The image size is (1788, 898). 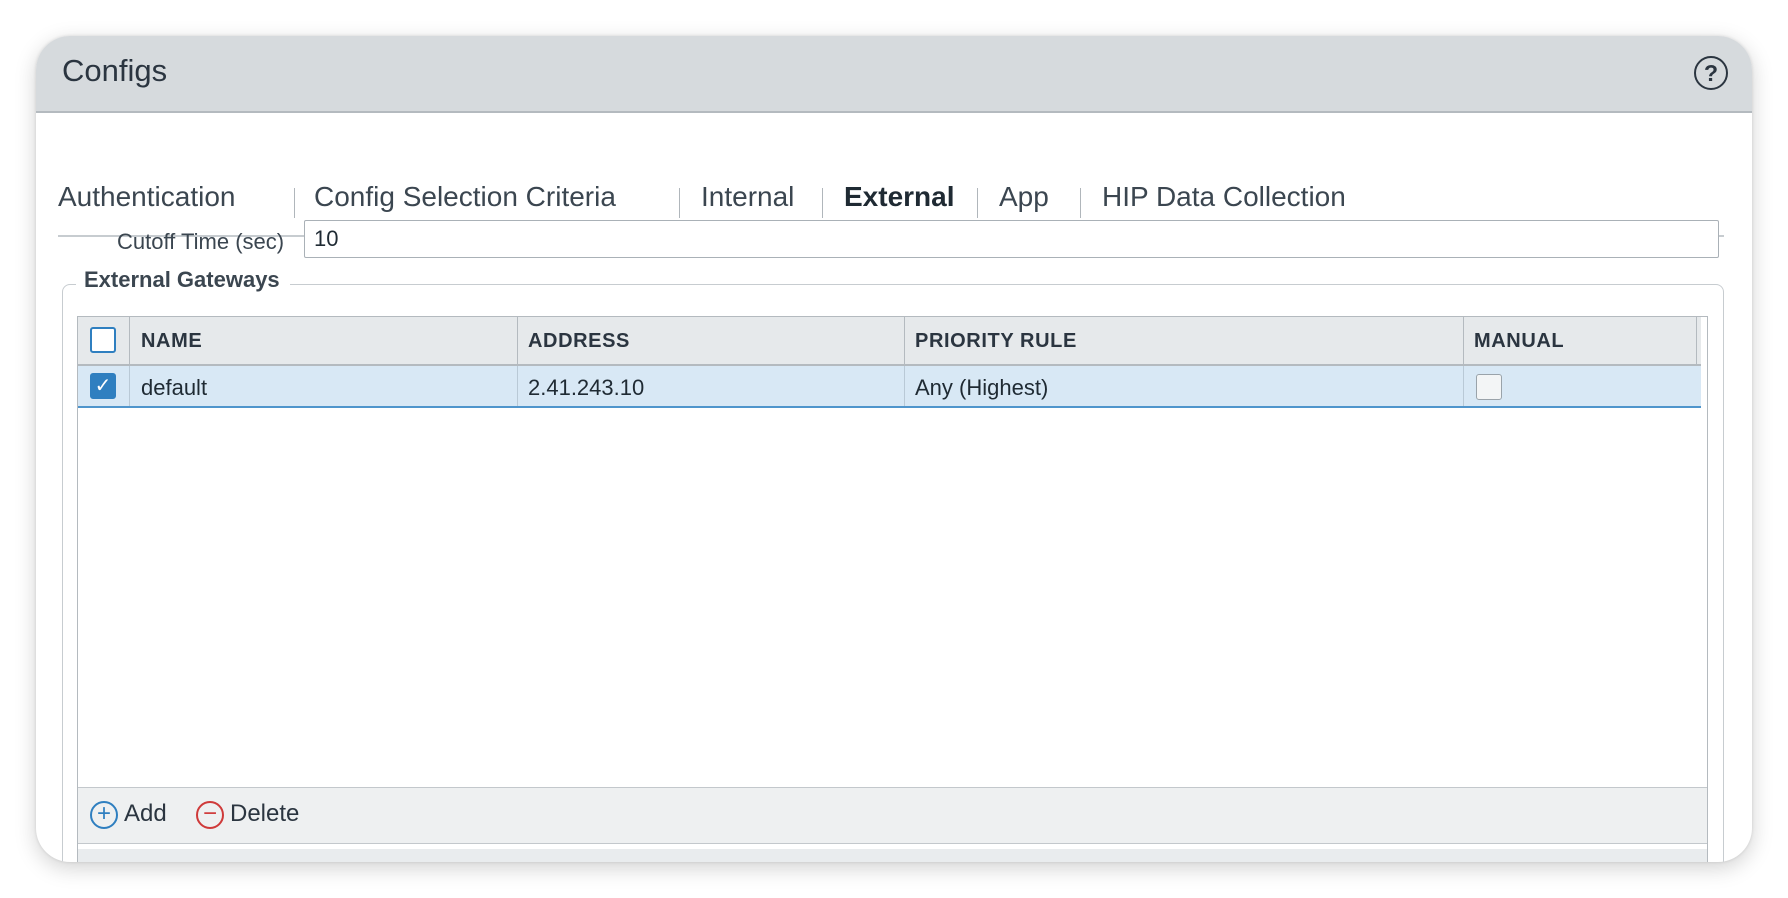 What do you see at coordinates (265, 813) in the screenshot?
I see `delete-label: Delete` at bounding box center [265, 813].